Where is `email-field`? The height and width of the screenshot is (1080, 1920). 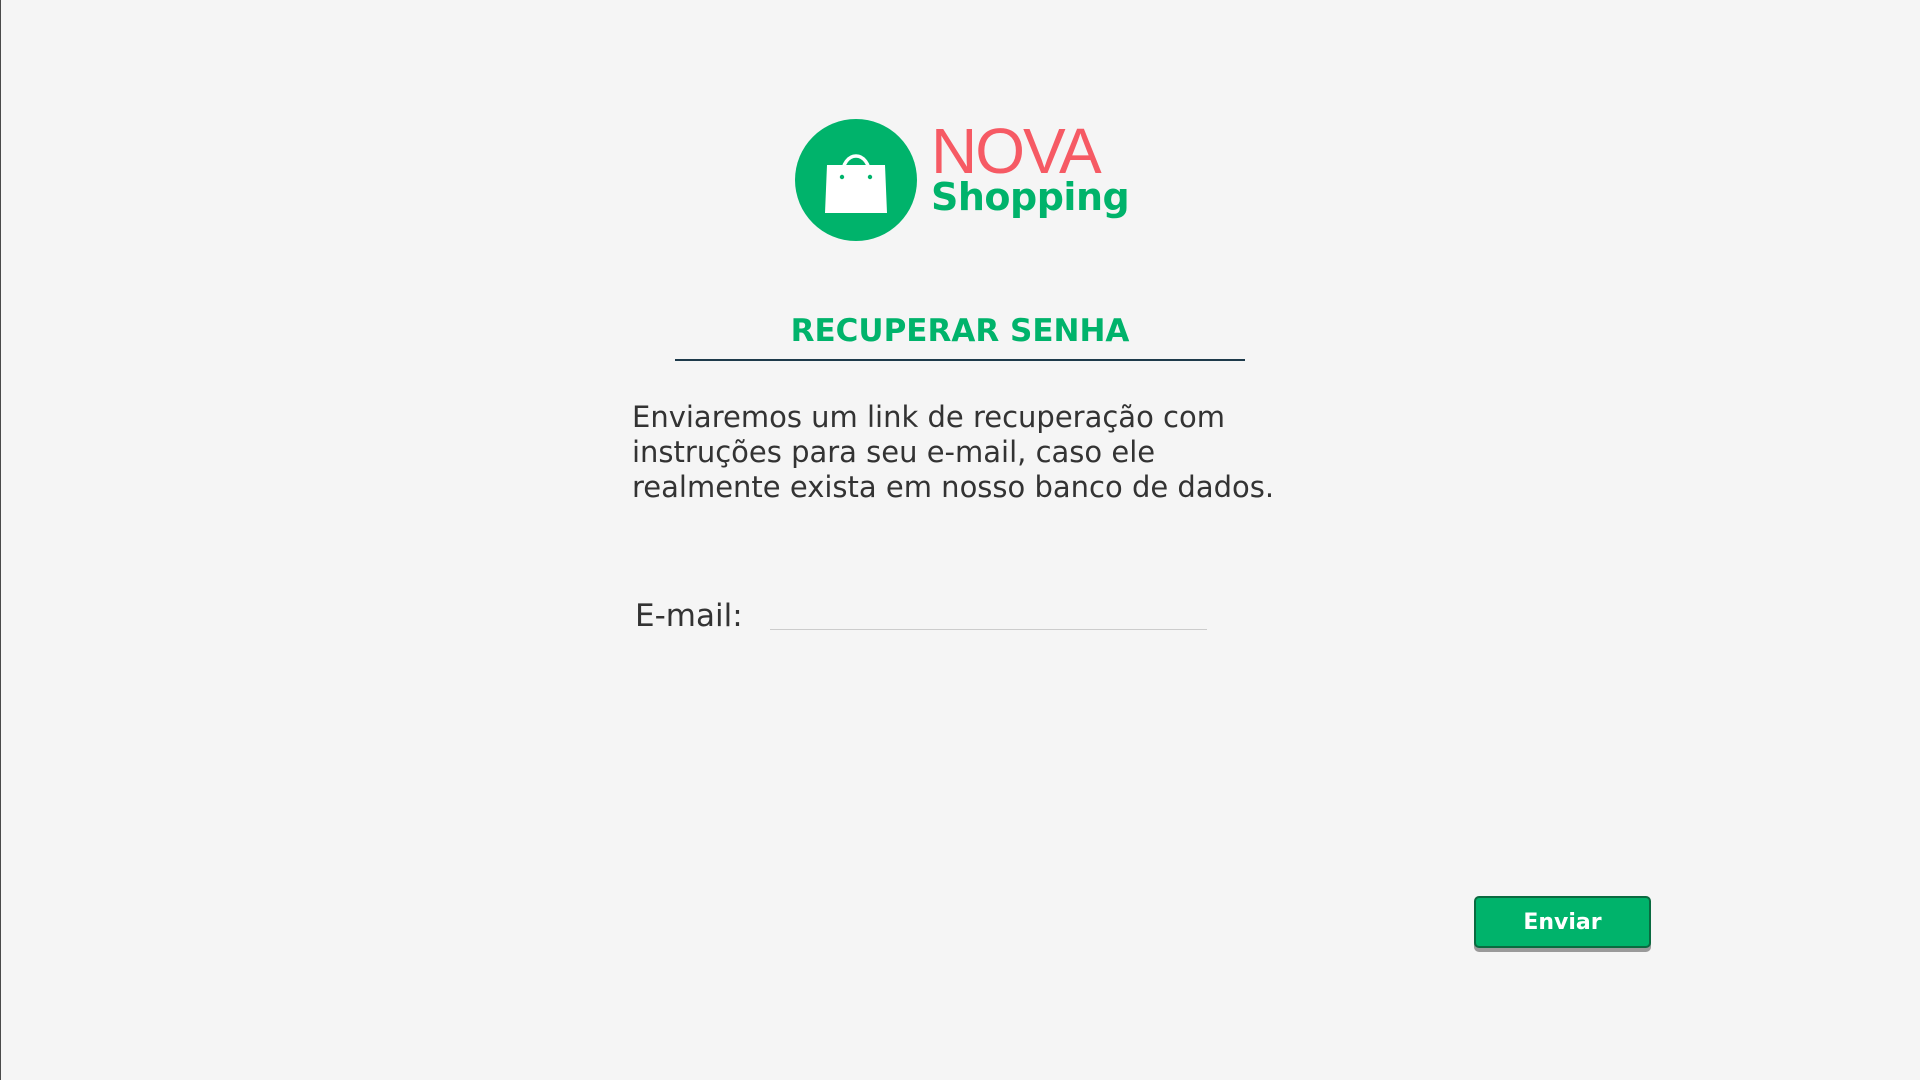
email-field is located at coordinates (988, 610).